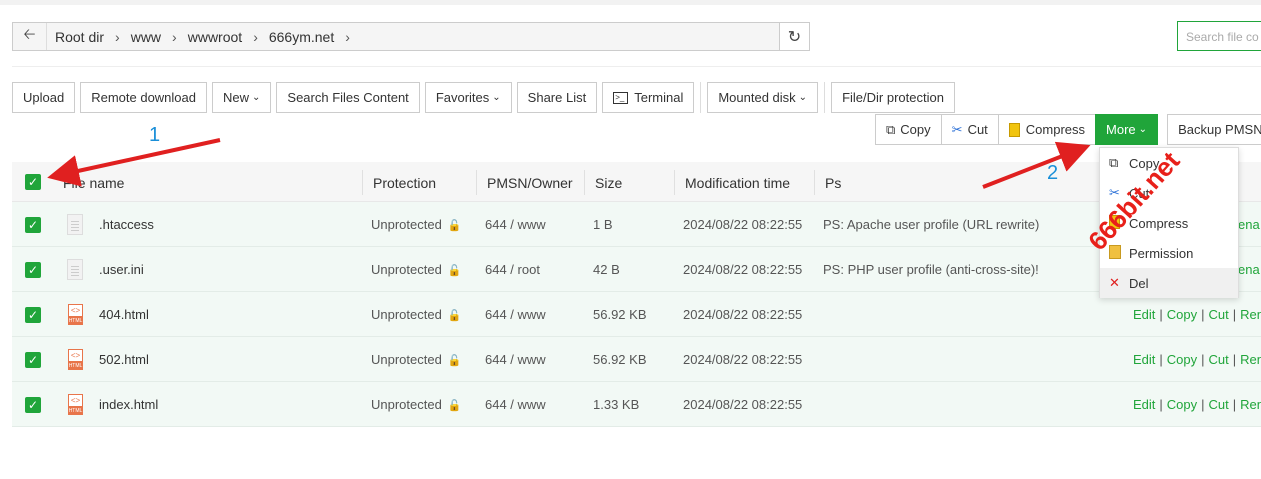  I want to click on annotation-number-1: 1, so click(155, 135).